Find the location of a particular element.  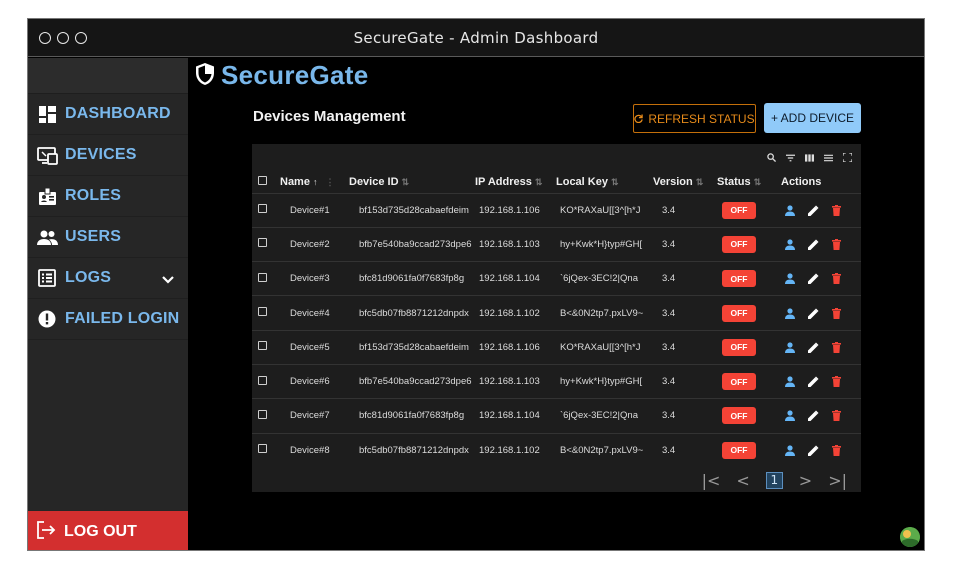

refresh-status-button: REFRESH STATUS is located at coordinates (694, 118).